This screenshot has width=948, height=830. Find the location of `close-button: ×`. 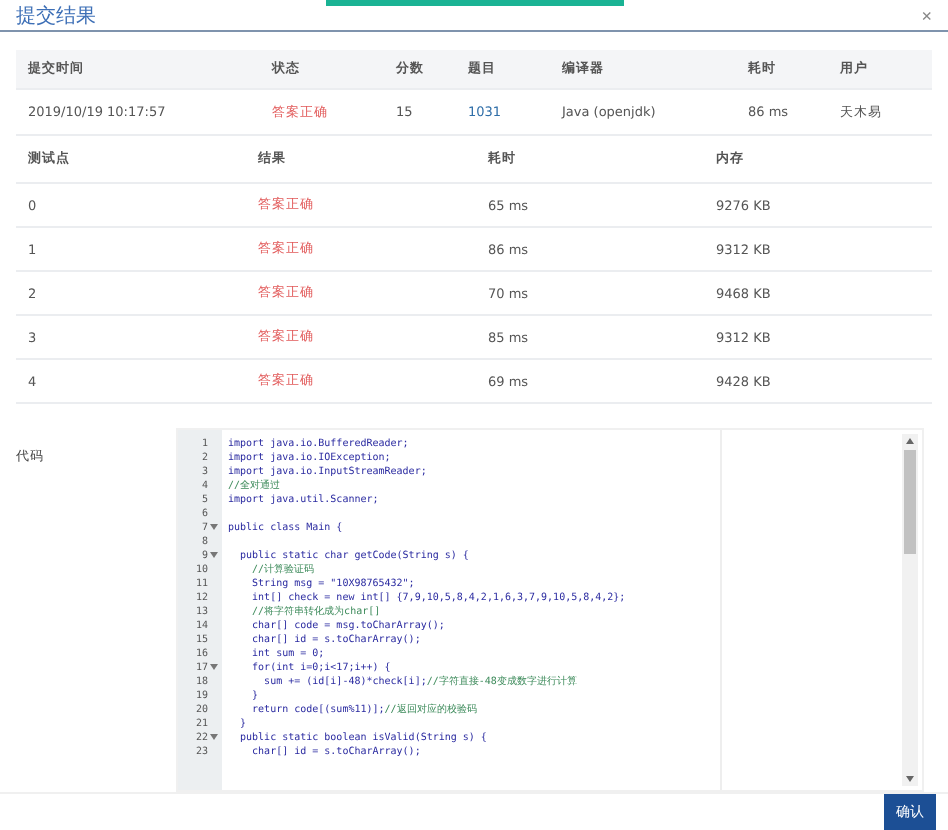

close-button: × is located at coordinates (926, 15).